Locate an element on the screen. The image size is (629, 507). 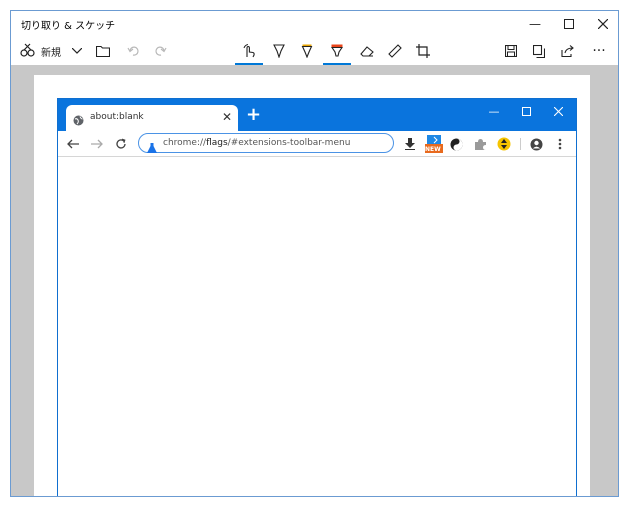
download-icon is located at coordinates (410, 144).